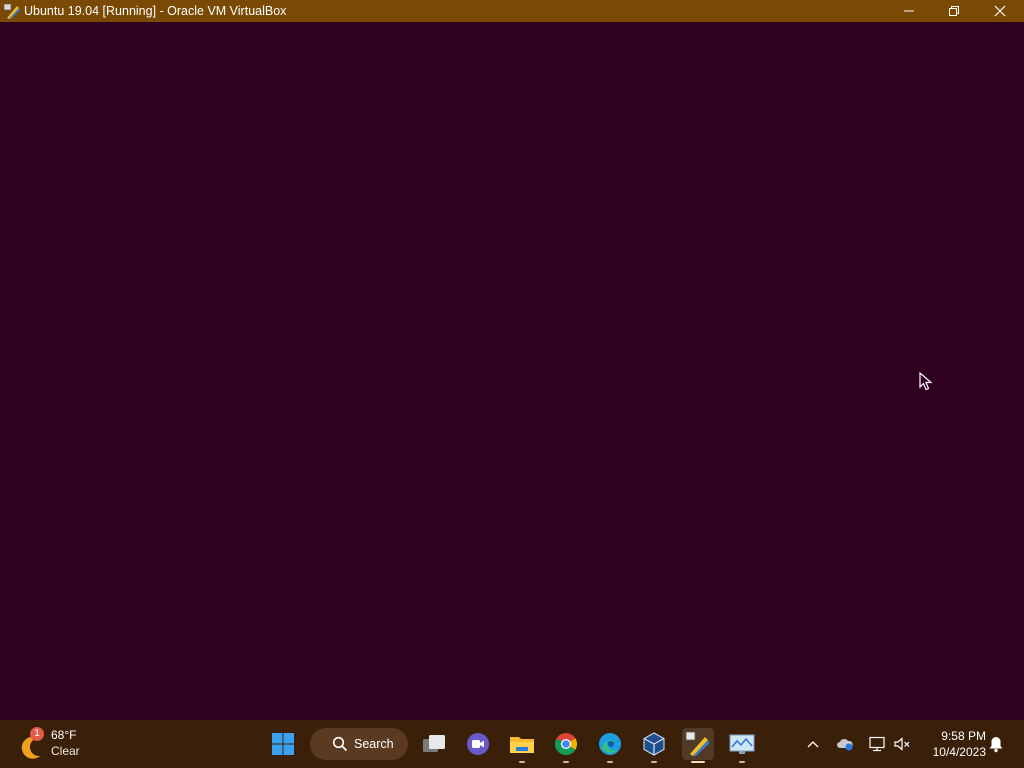 The height and width of the screenshot is (768, 1024). I want to click on volume-muted-icon, so click(902, 744).